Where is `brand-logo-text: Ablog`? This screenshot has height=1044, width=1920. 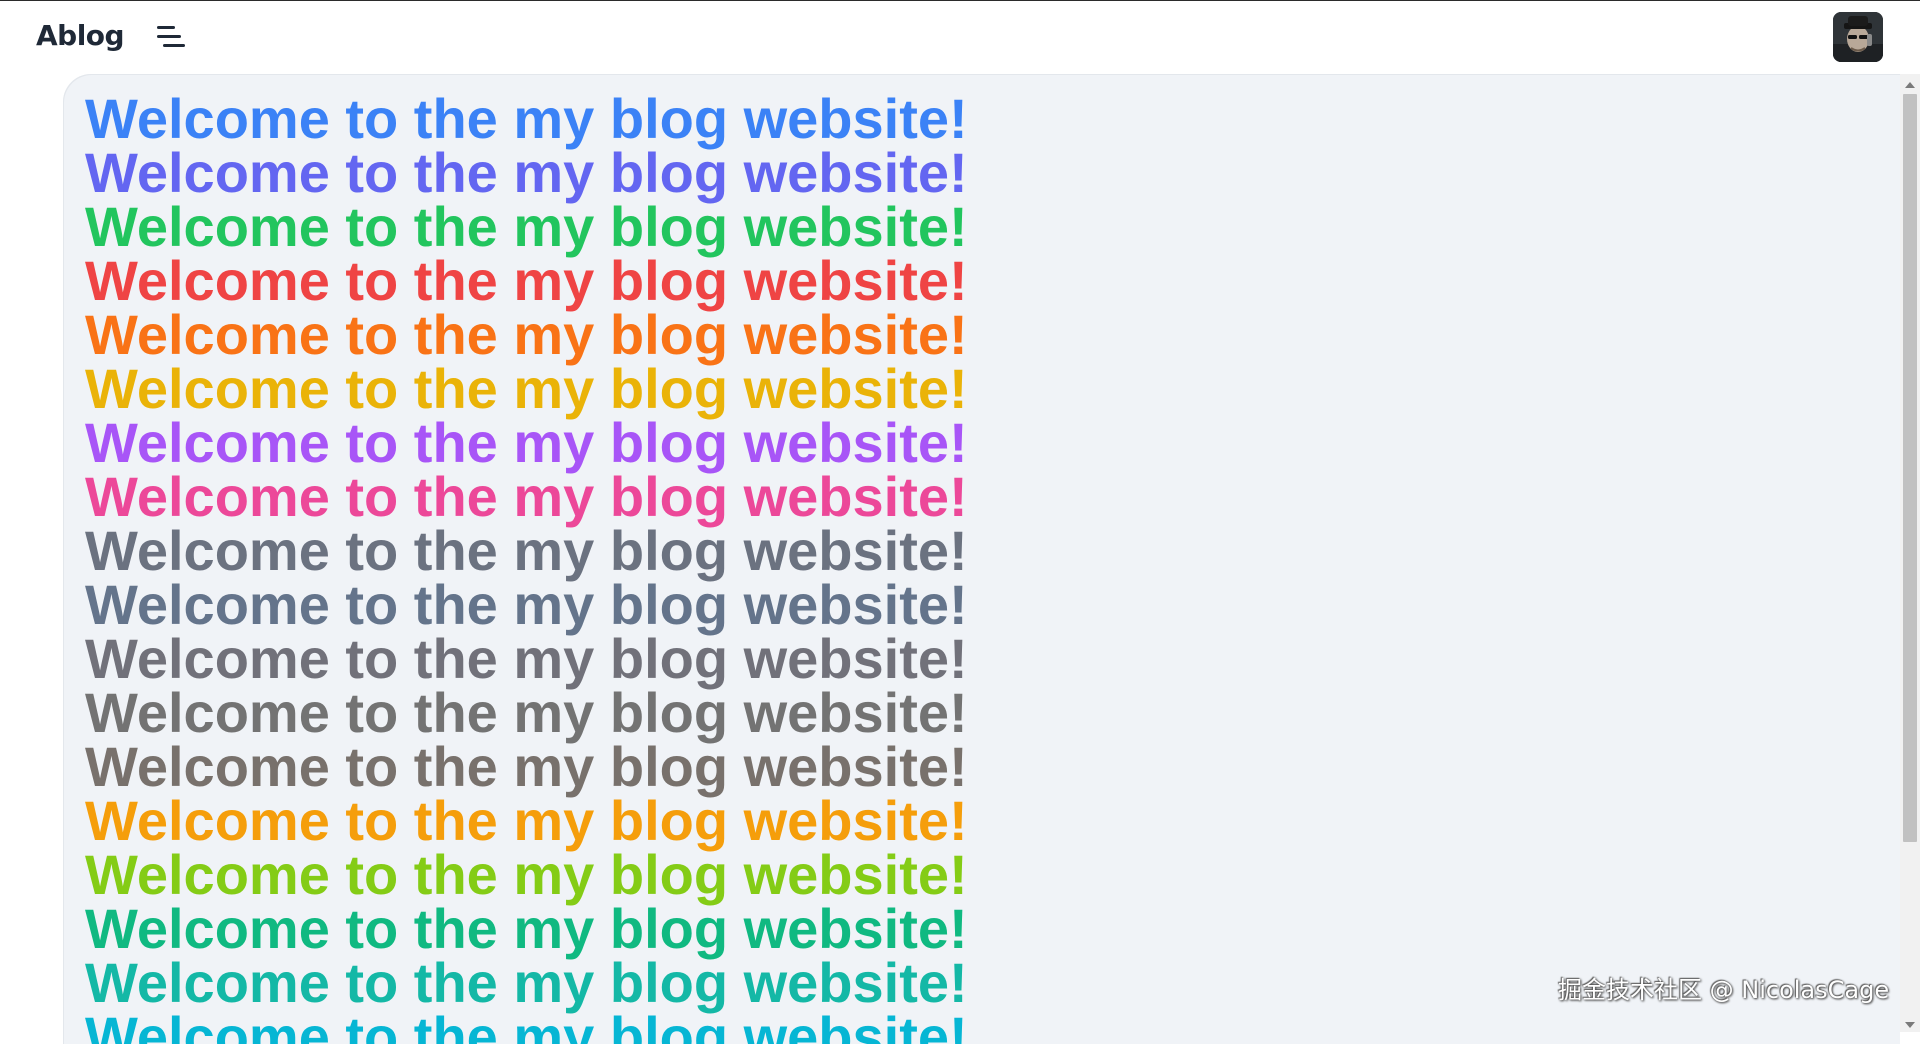 brand-logo-text: Ablog is located at coordinates (80, 35).